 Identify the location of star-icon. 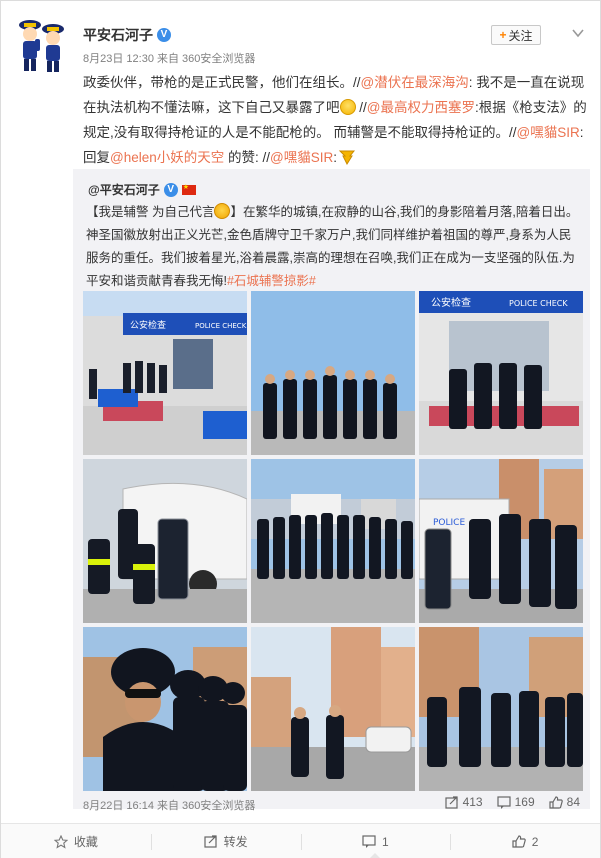
(60, 841).